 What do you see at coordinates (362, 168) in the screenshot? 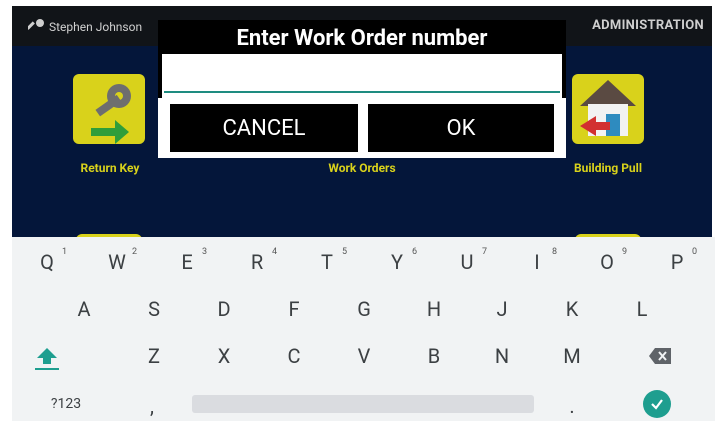
I see `work-orders-label: Work Orders` at bounding box center [362, 168].